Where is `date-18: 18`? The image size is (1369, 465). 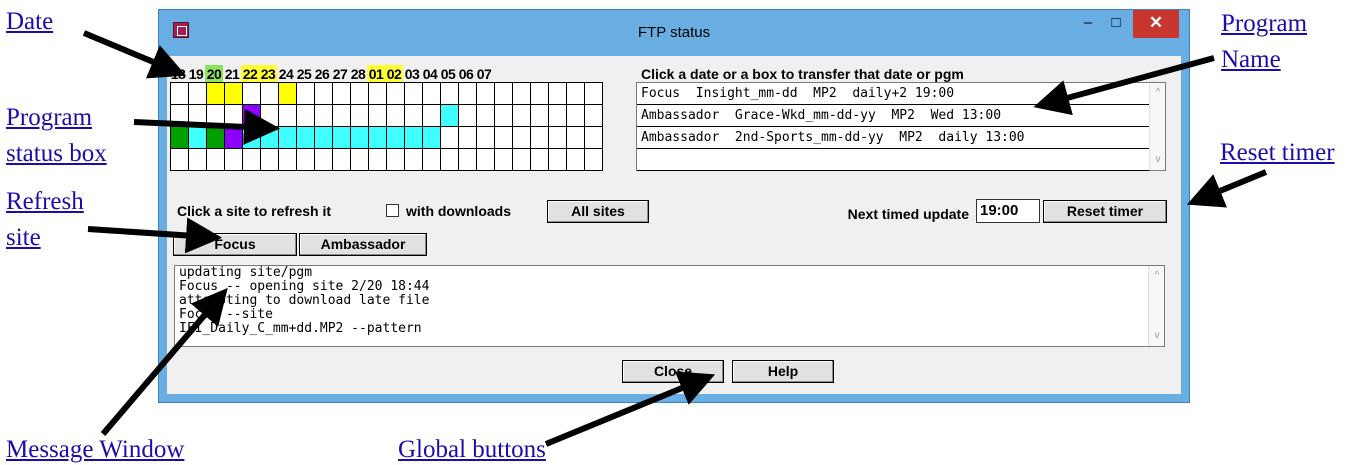 date-18: 18 is located at coordinates (178, 74).